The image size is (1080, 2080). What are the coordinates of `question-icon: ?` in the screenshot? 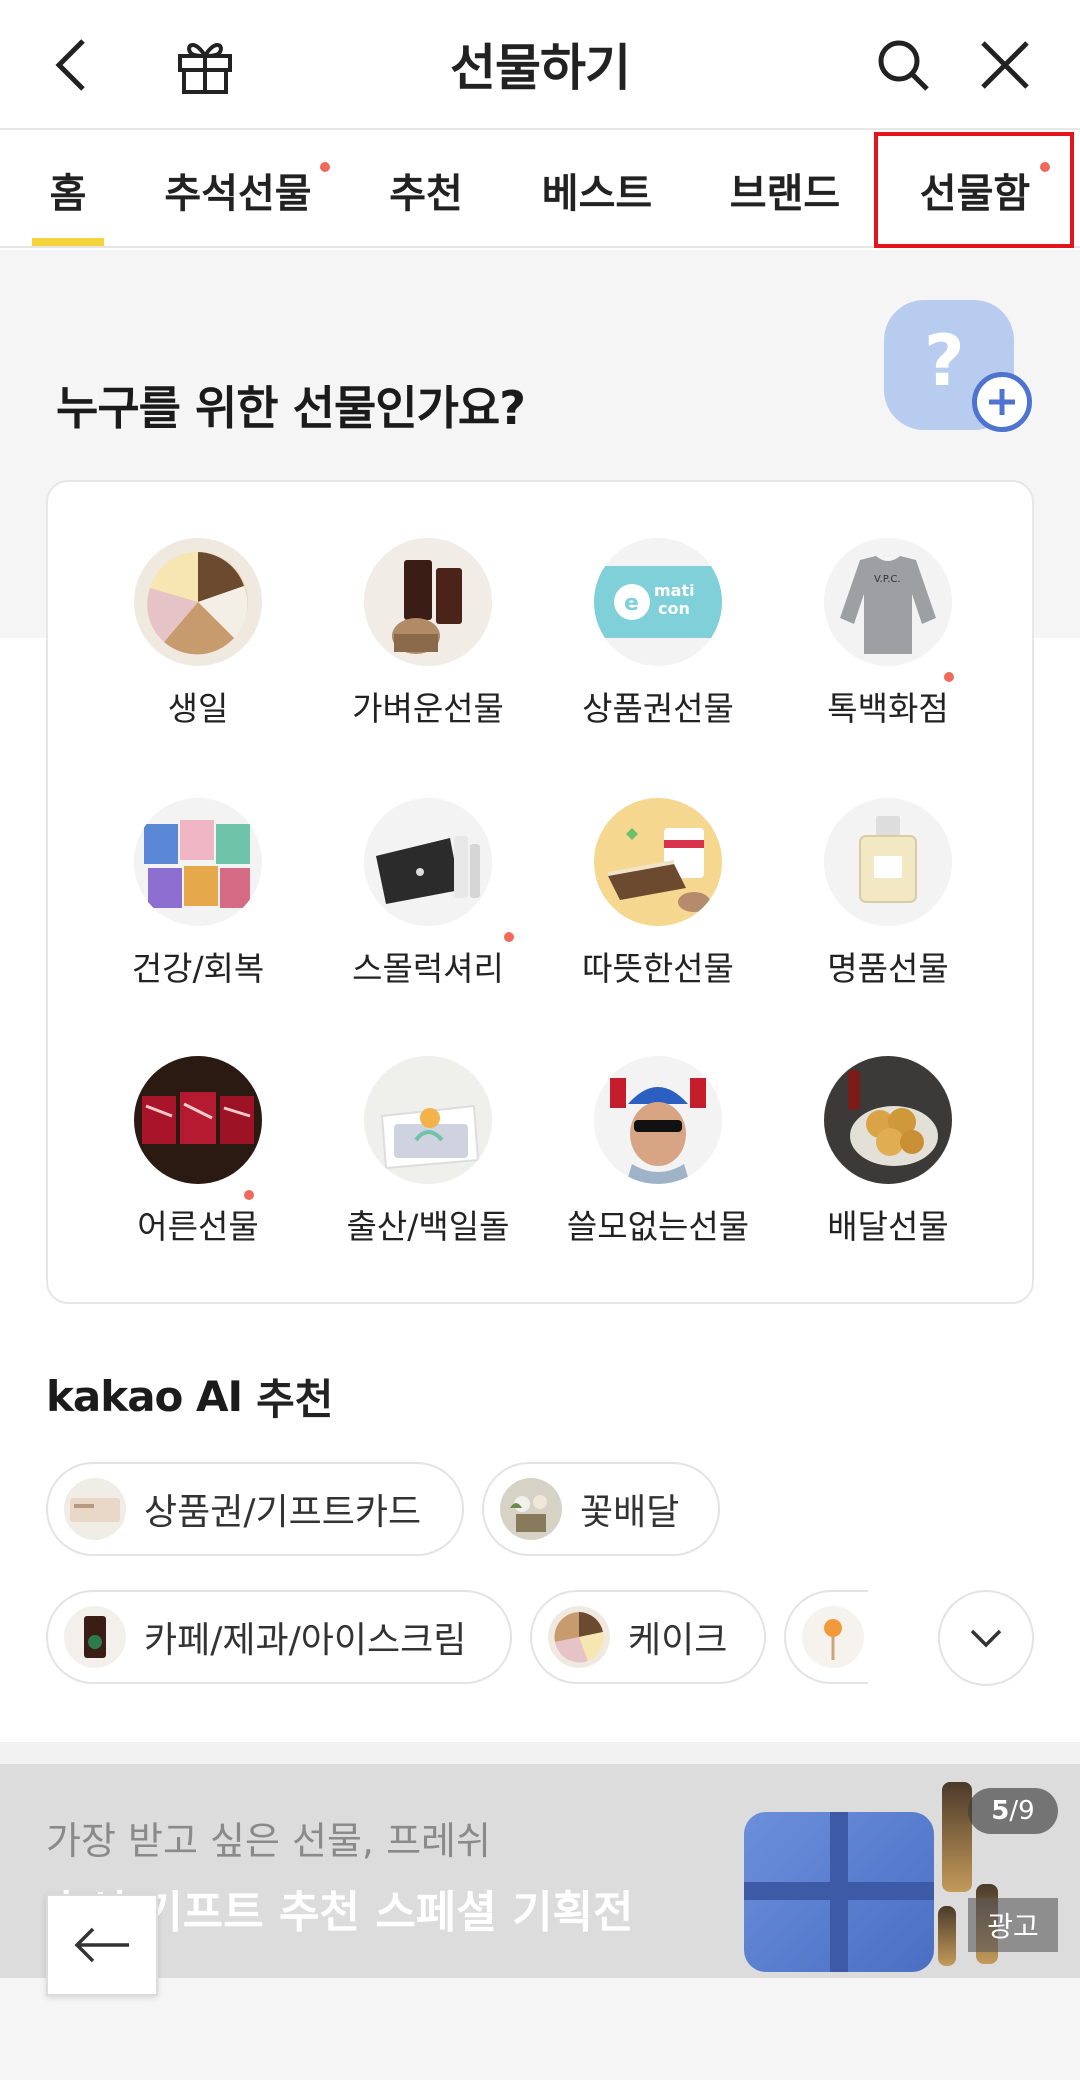 It's located at (944, 361).